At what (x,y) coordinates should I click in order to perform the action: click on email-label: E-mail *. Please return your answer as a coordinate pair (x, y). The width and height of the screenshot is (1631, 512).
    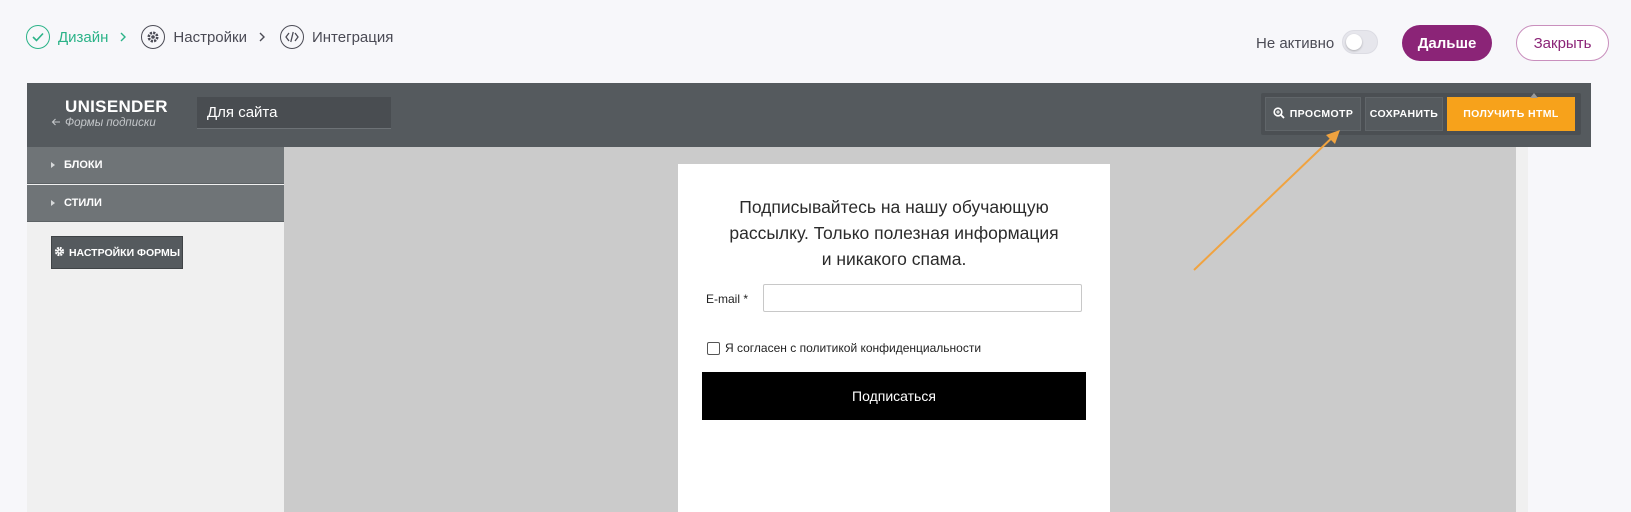
    Looking at the image, I should click on (727, 299).